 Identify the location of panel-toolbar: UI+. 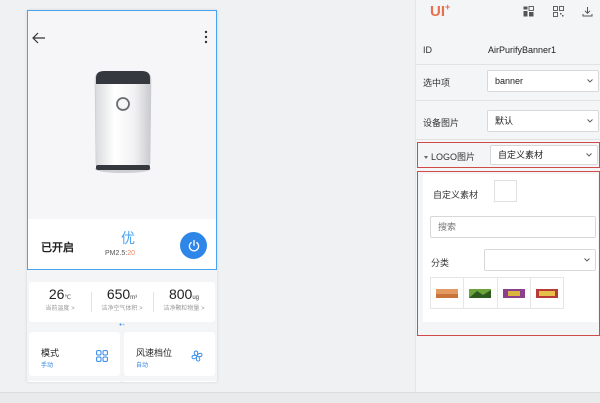
(508, 11).